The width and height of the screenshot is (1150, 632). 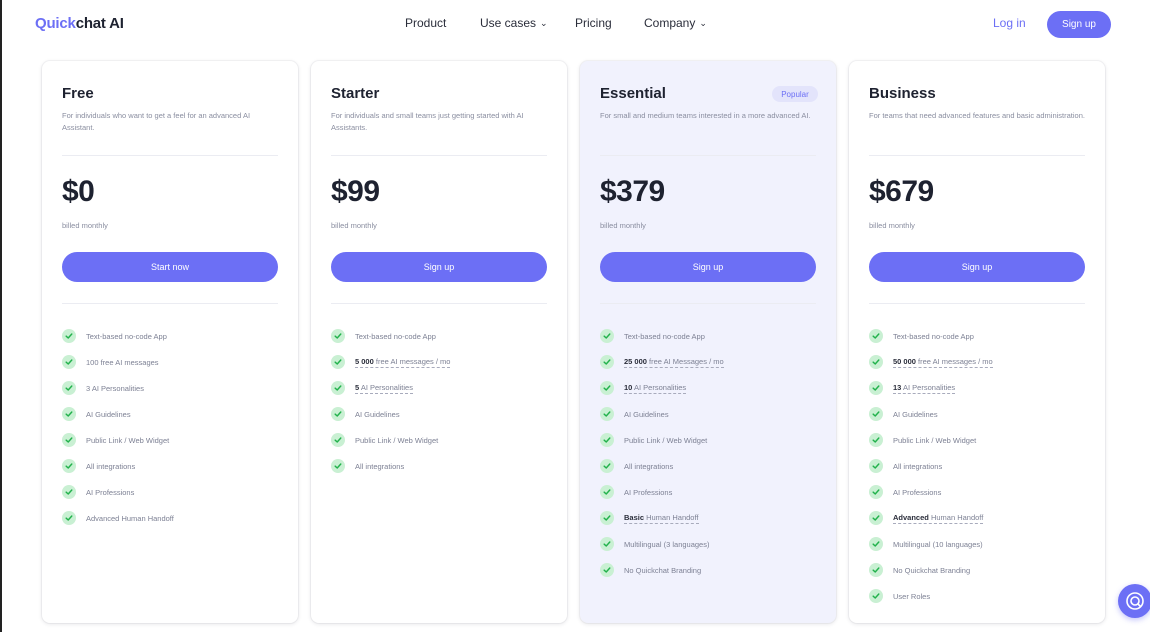 I want to click on plan-cta-button: Start now, so click(x=170, y=267).